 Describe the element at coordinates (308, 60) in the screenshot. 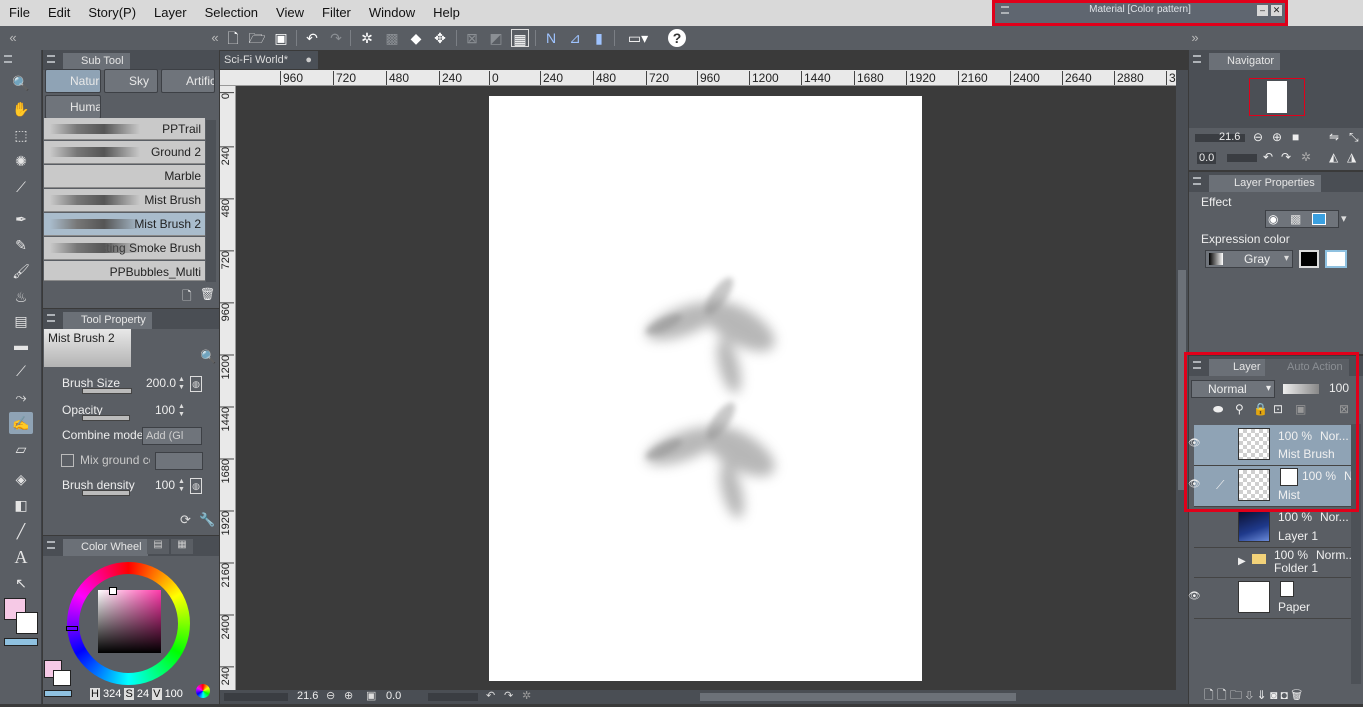

I see `close-tab-icon: ●` at that location.